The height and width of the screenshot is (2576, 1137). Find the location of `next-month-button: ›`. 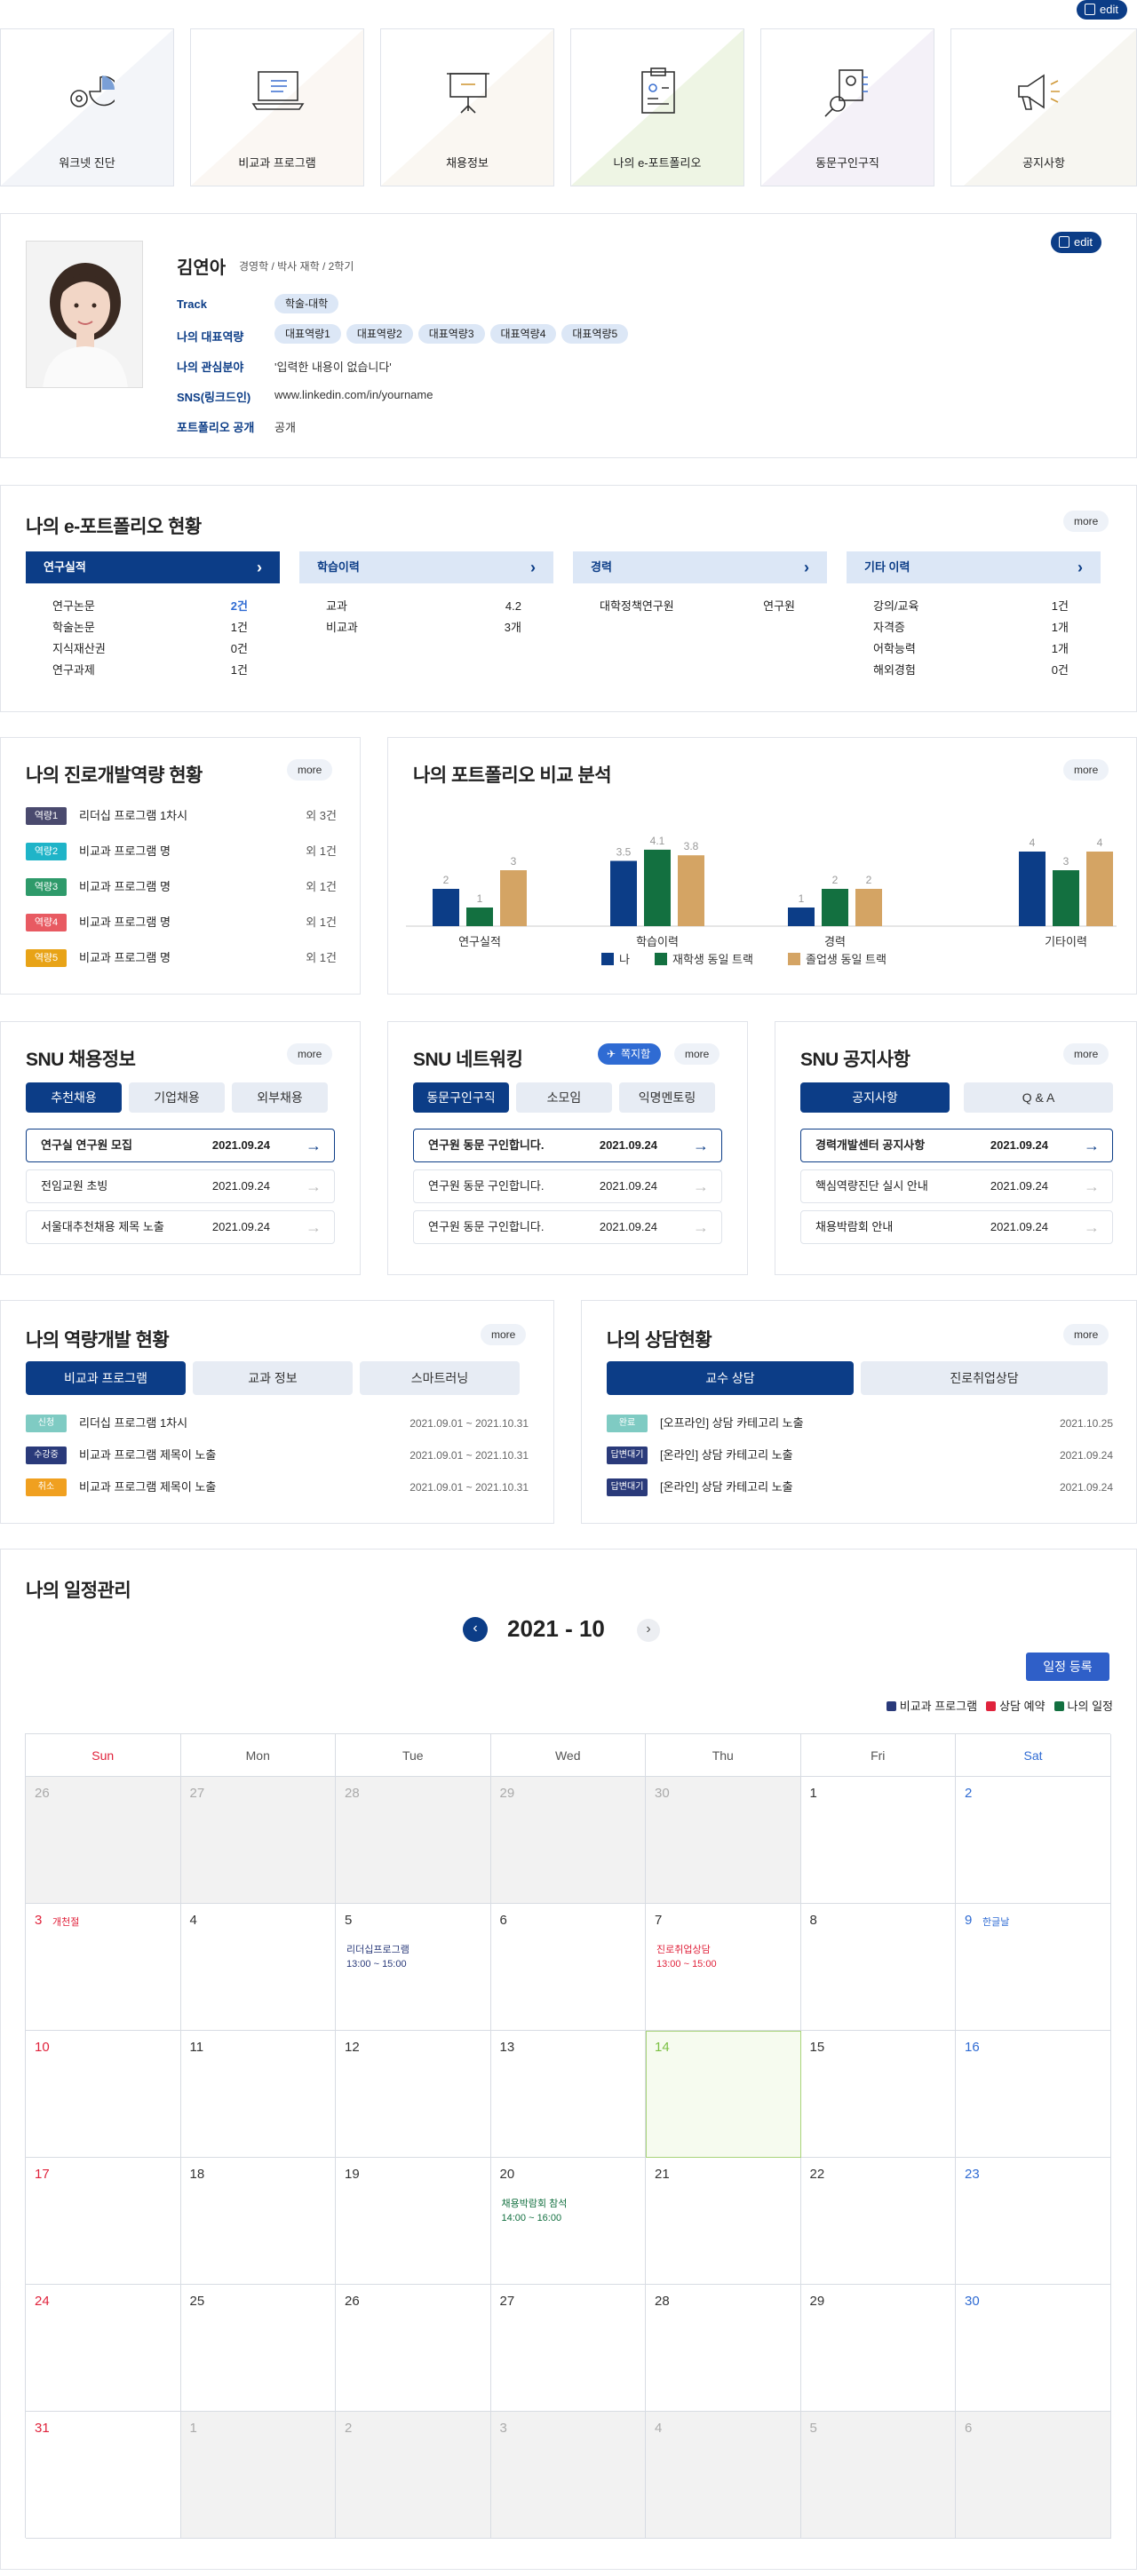

next-month-button: › is located at coordinates (648, 1631).